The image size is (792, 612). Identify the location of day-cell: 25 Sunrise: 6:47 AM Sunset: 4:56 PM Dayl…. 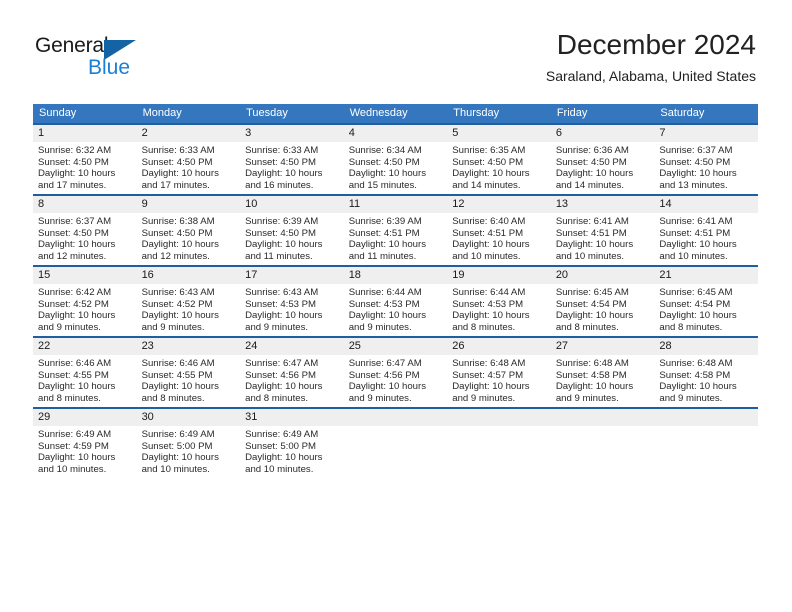
(395, 372).